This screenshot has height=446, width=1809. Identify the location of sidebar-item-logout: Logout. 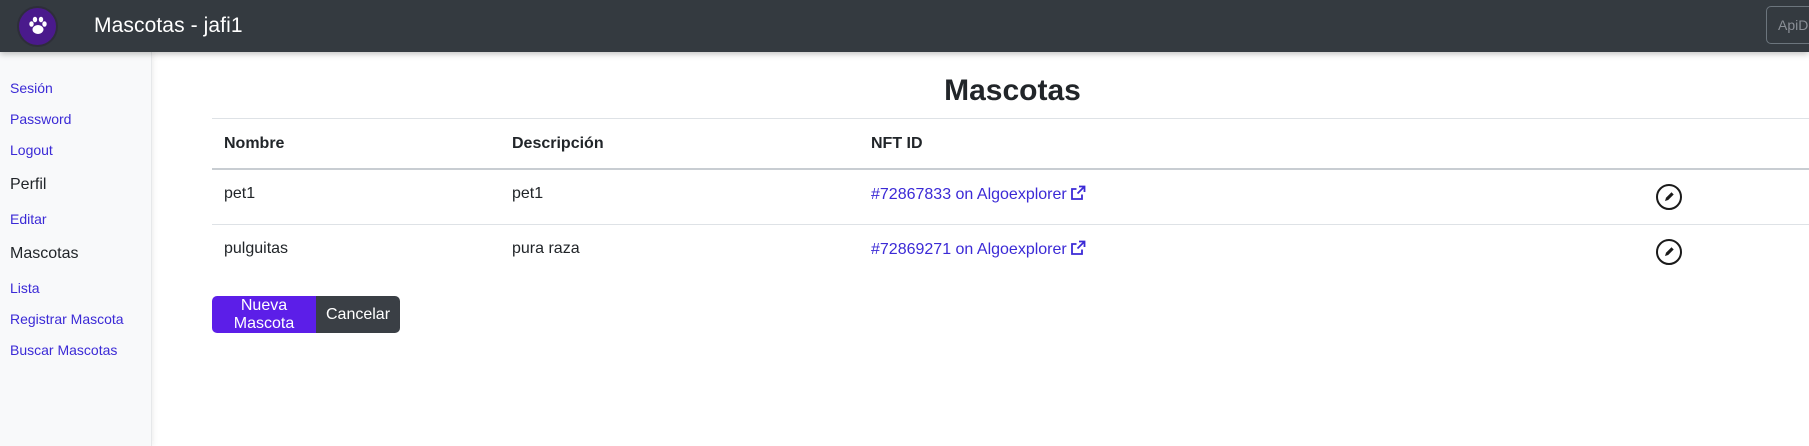
(31, 150).